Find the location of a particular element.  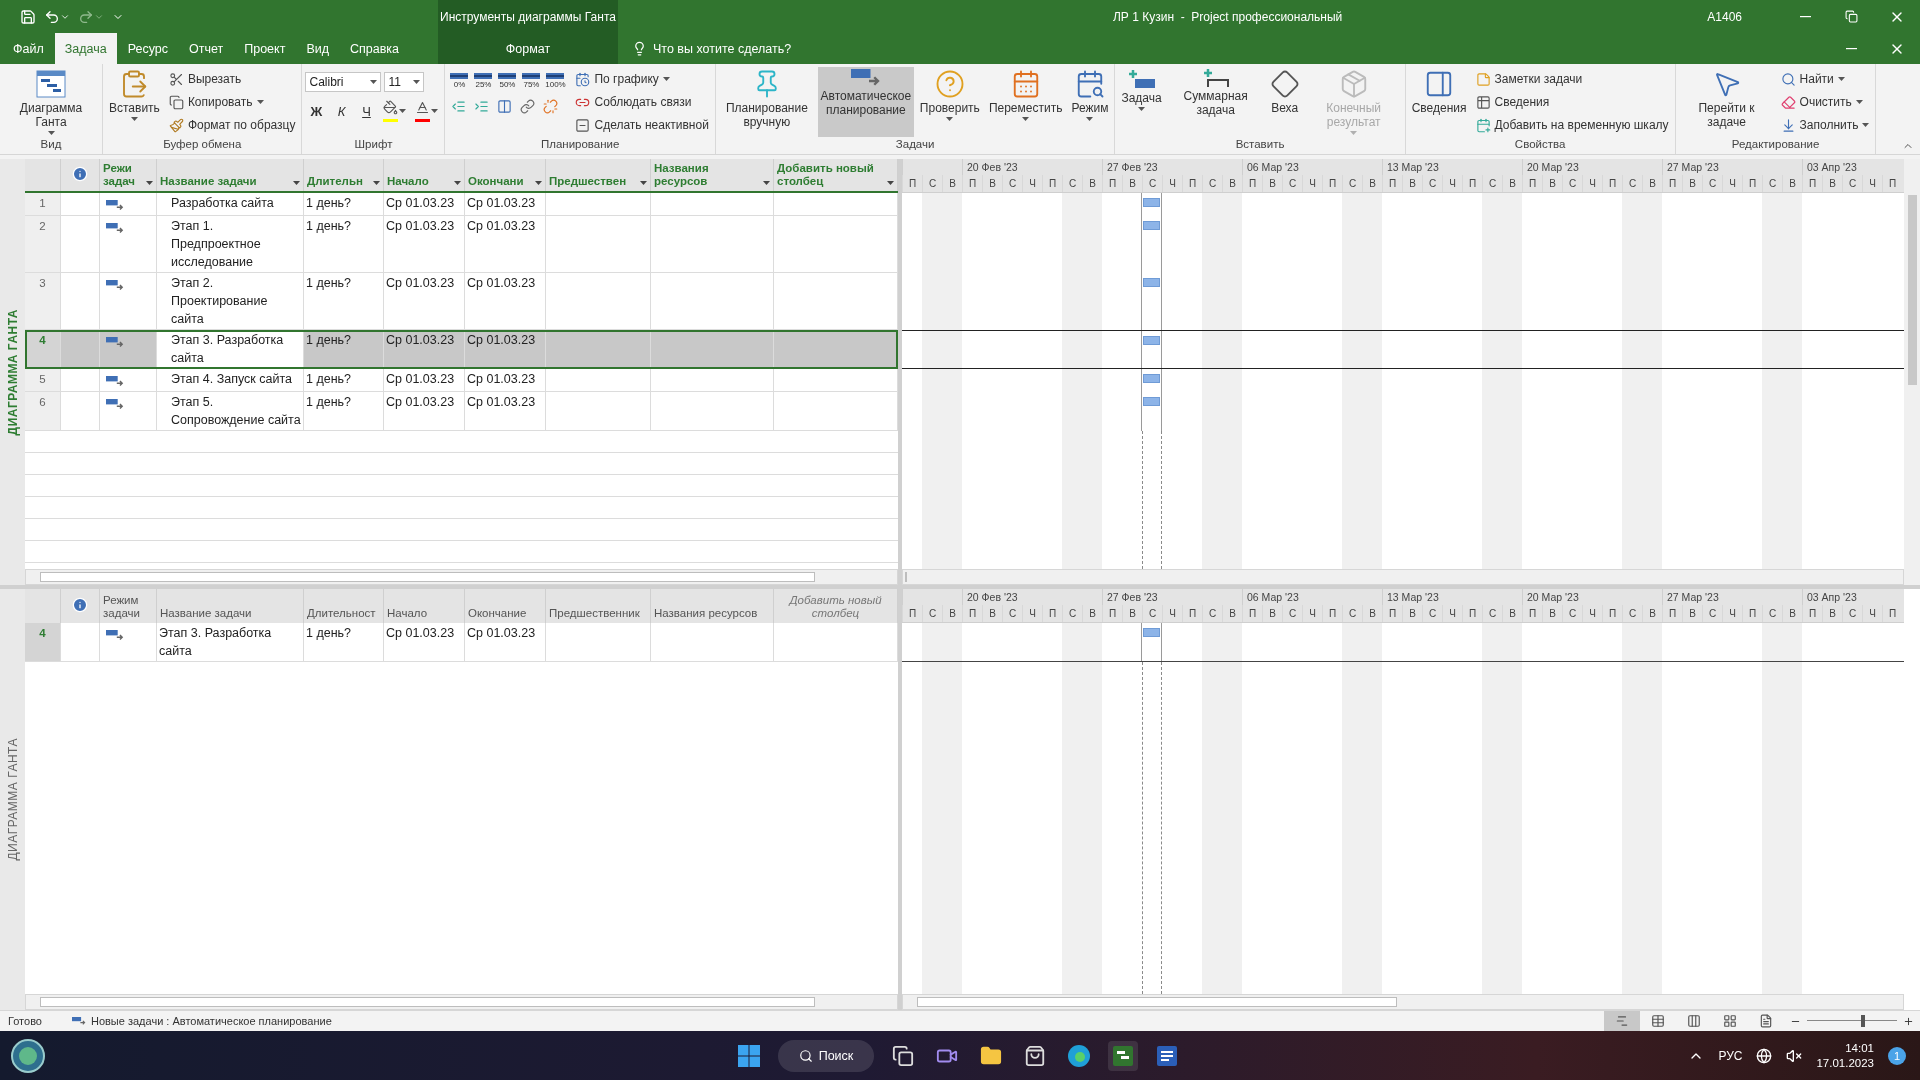

ribbon-tab: Файл is located at coordinates (28, 48).